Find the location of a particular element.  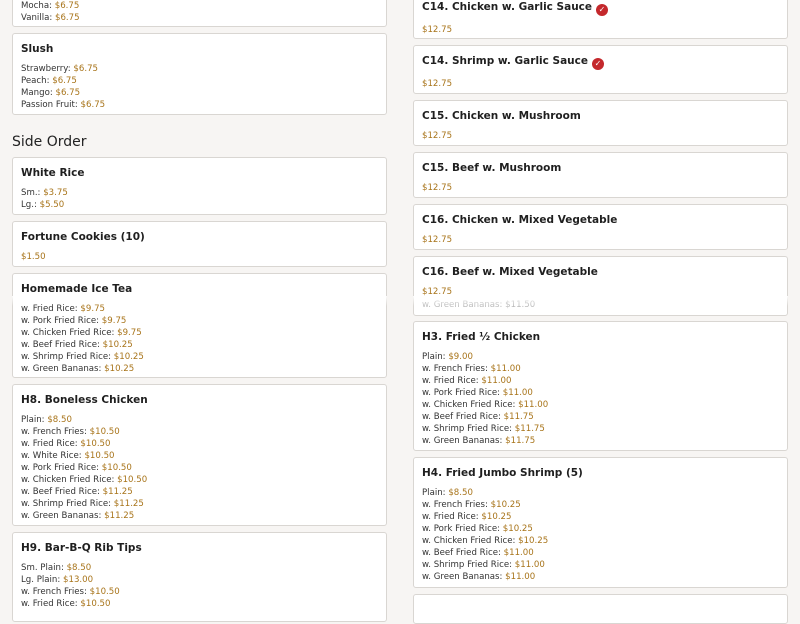

menu-option-line: w. Fried Rice: $10.50 is located at coordinates (66, 444).